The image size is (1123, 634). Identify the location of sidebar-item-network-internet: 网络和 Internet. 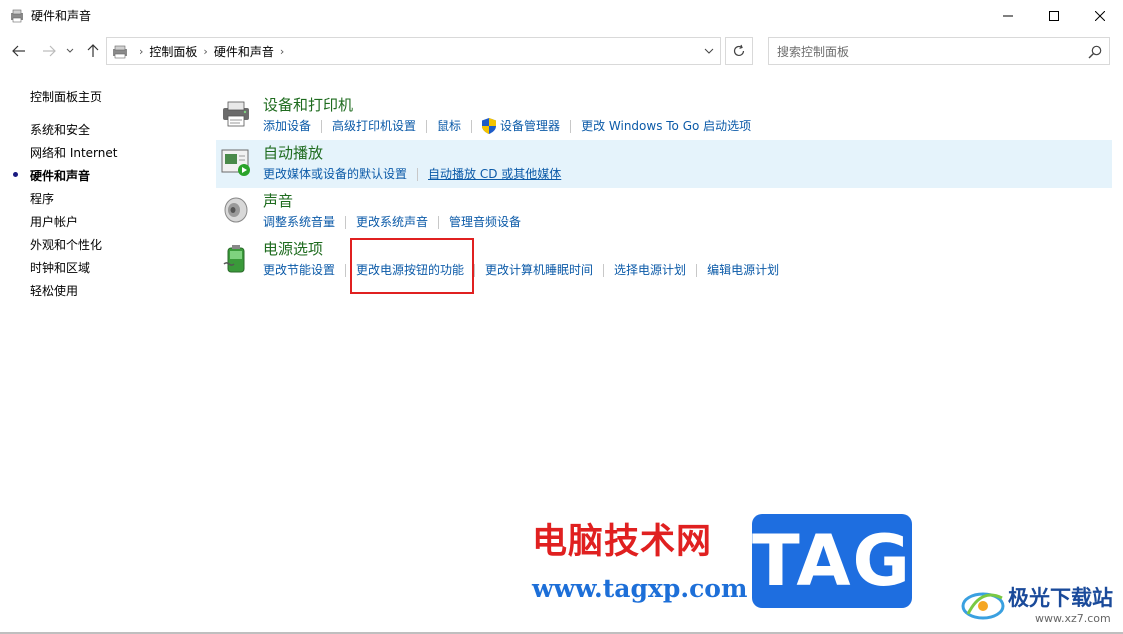
(73, 153).